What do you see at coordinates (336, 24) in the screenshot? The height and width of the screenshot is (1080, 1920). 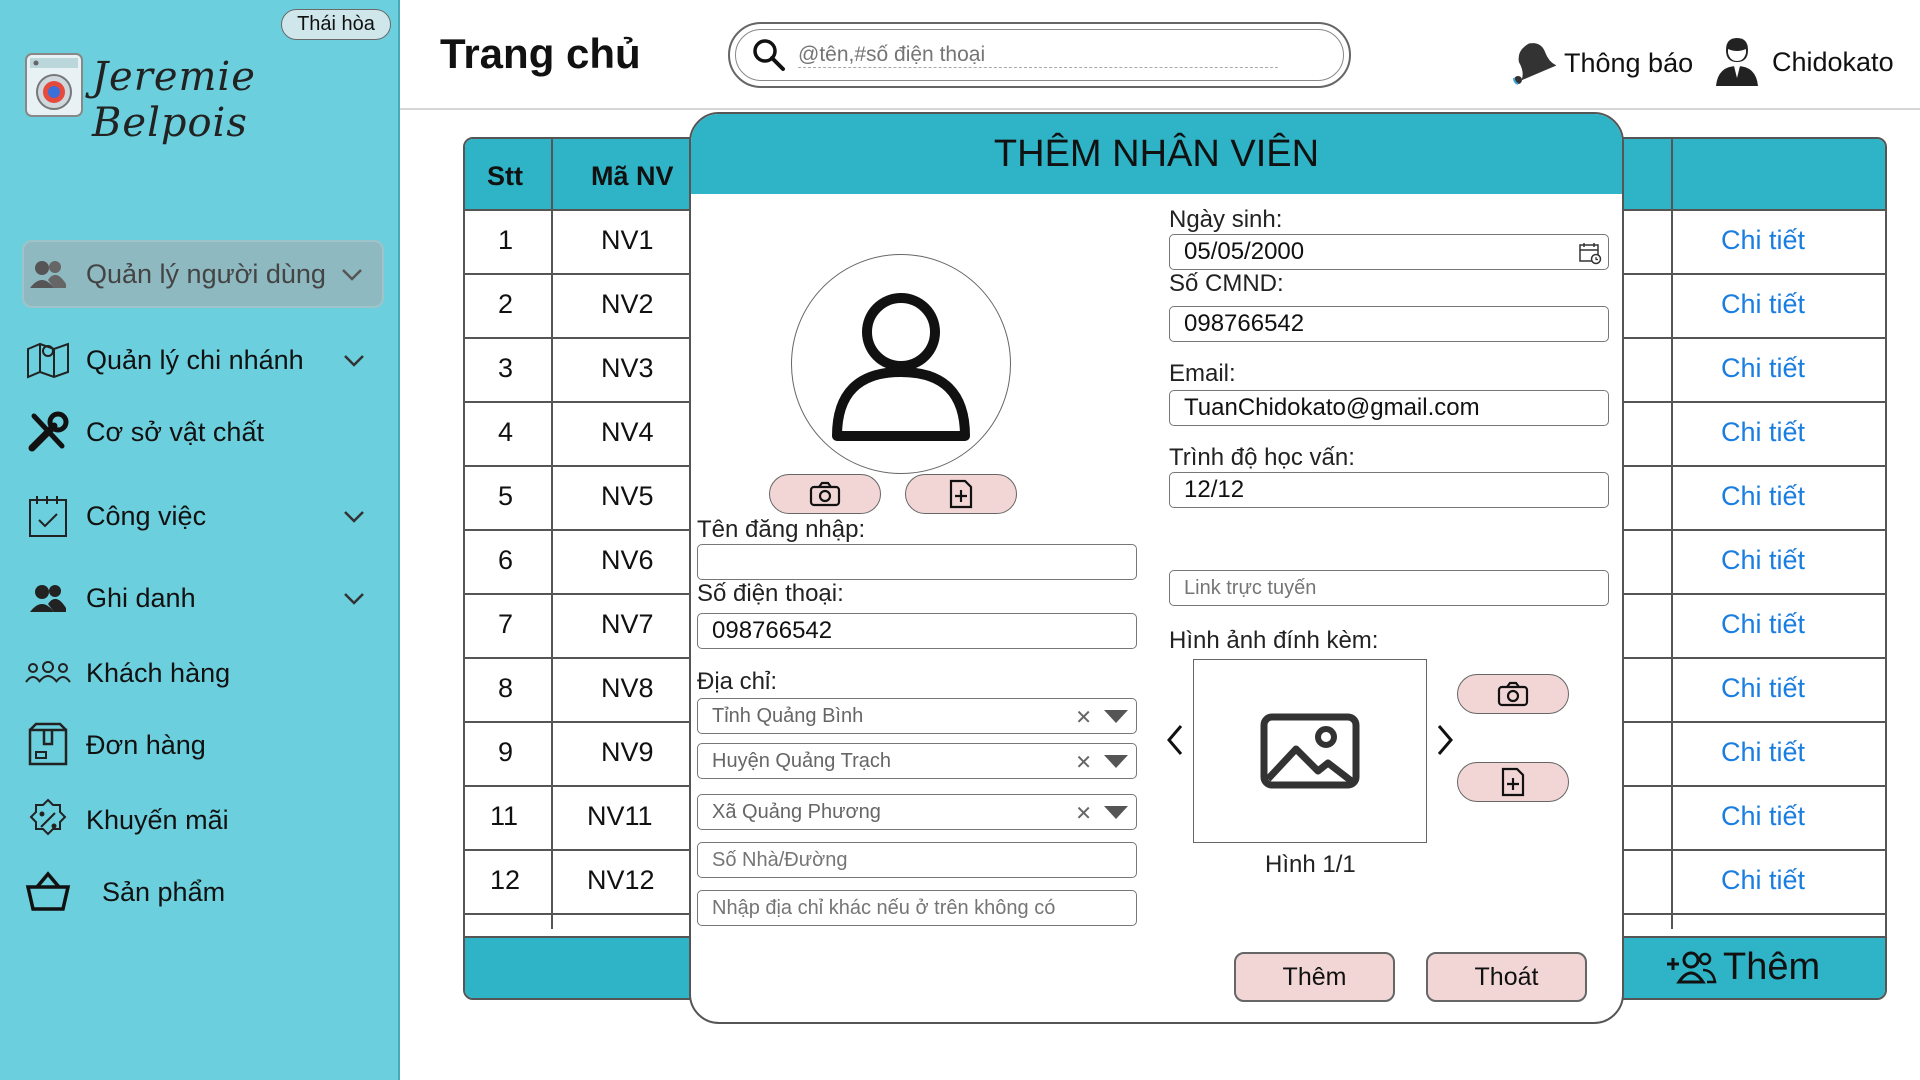 I see `branch-badge: Thái hòa` at bounding box center [336, 24].